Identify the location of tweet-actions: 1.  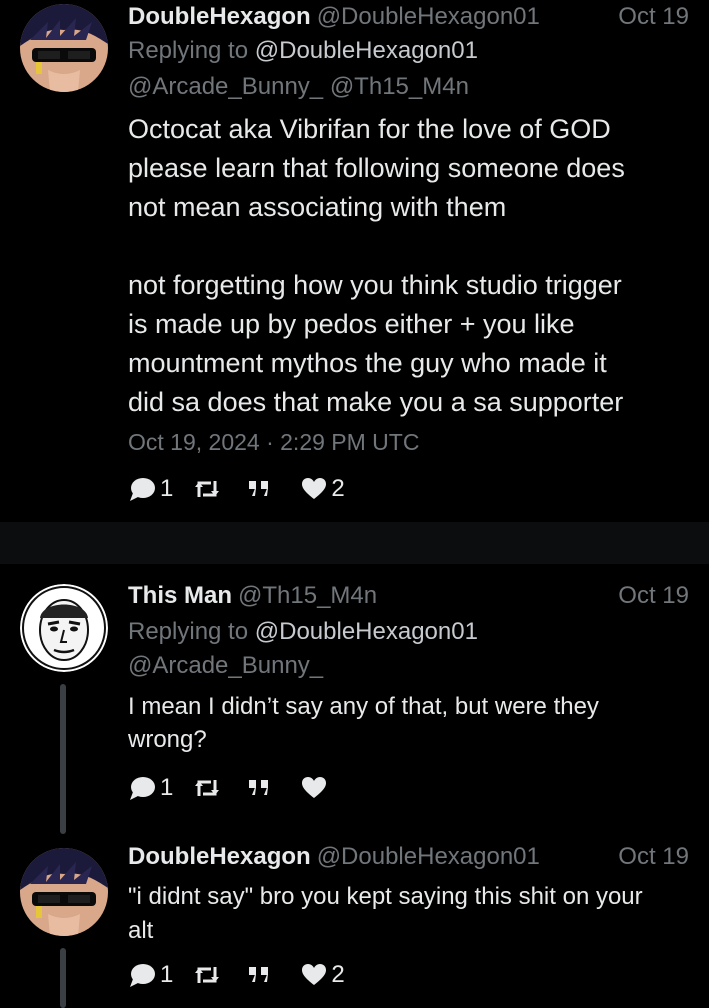
(234, 788).